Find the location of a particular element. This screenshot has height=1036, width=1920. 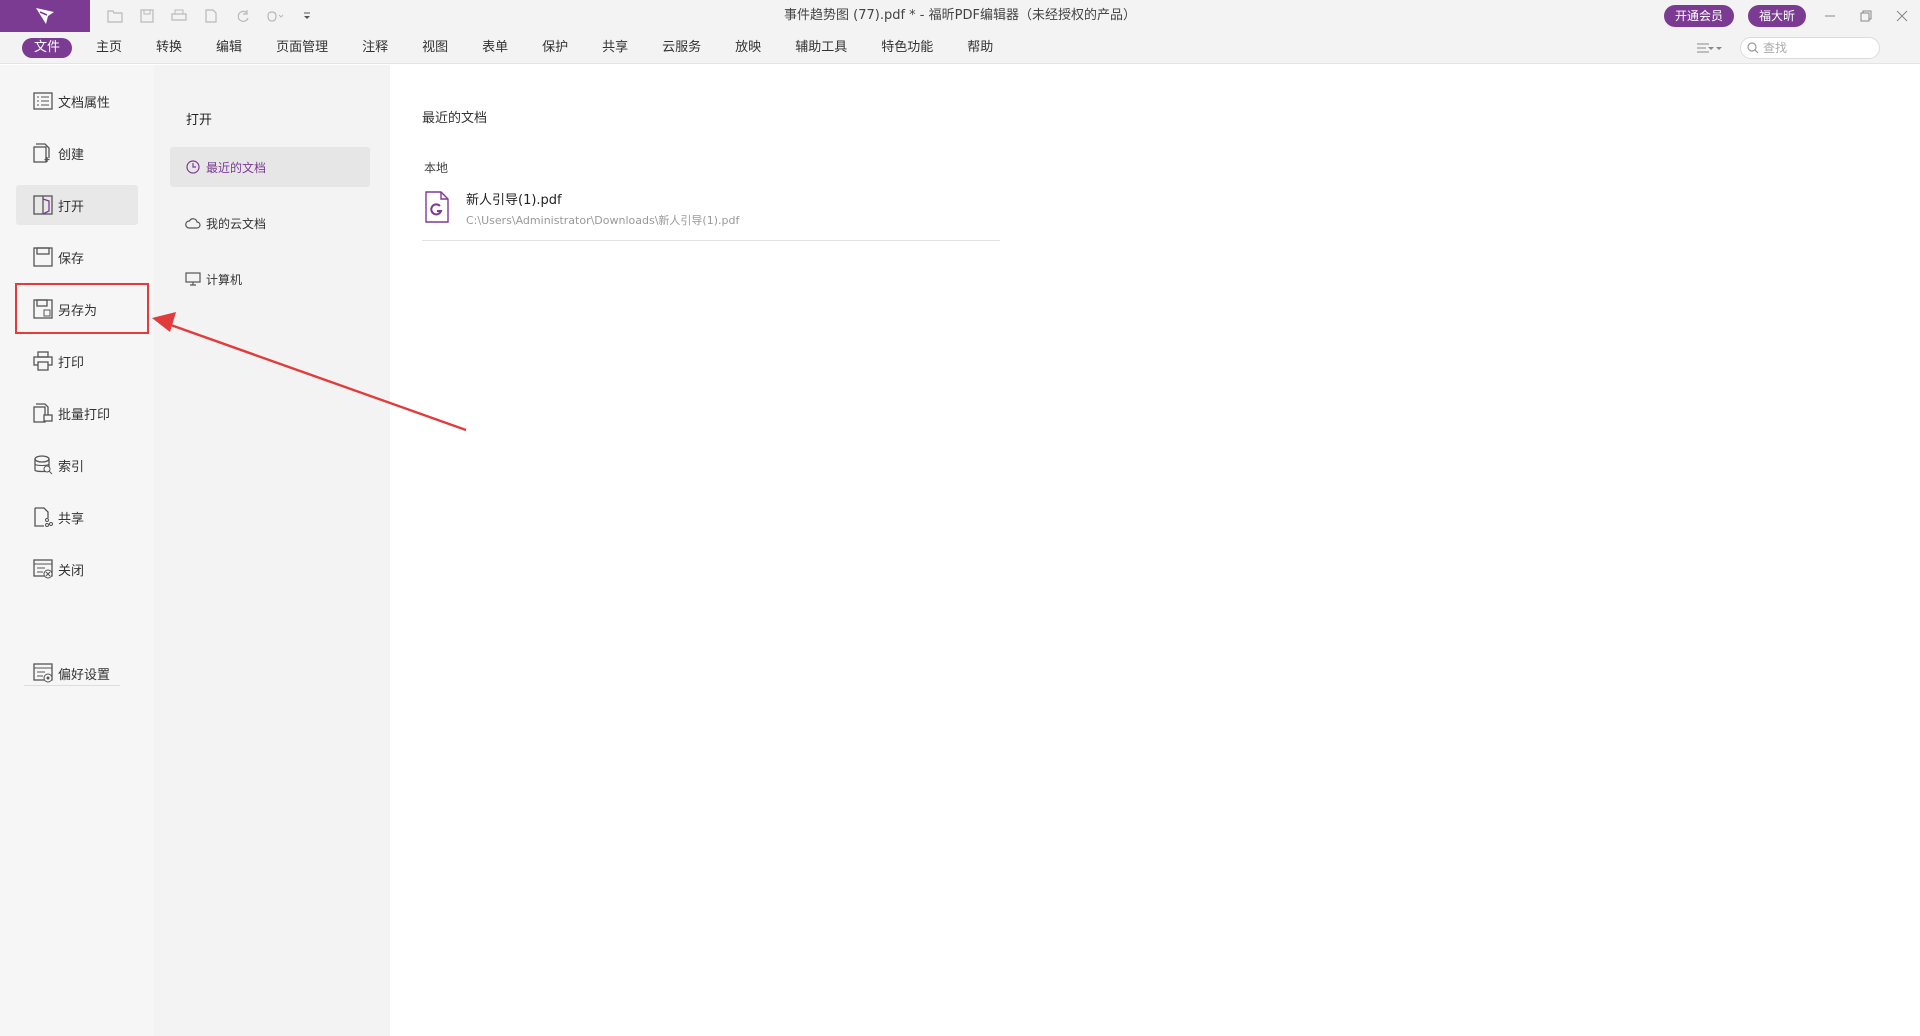

document-properties-icon is located at coordinates (43, 101).